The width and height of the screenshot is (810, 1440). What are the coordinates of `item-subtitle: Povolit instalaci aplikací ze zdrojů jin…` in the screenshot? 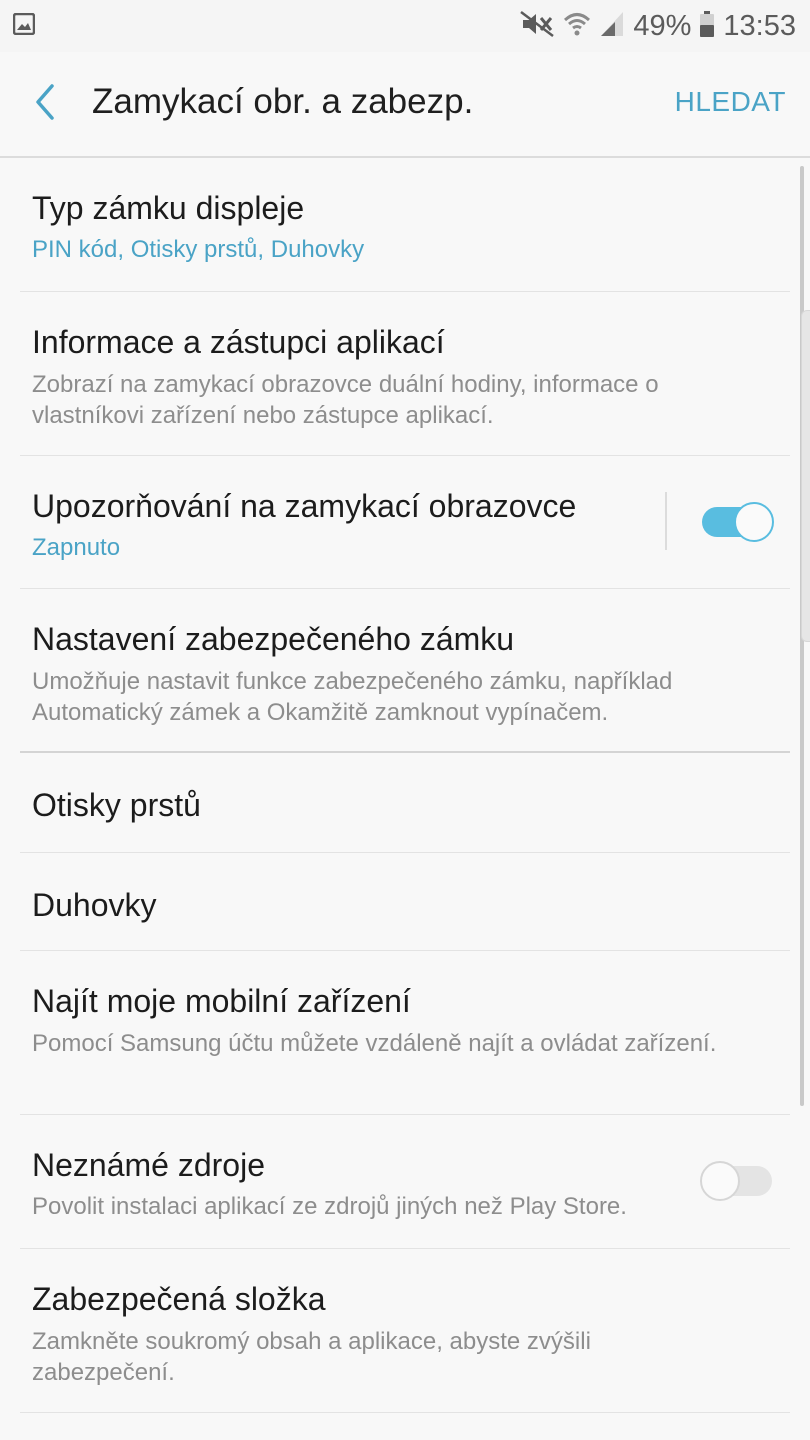 It's located at (329, 1206).